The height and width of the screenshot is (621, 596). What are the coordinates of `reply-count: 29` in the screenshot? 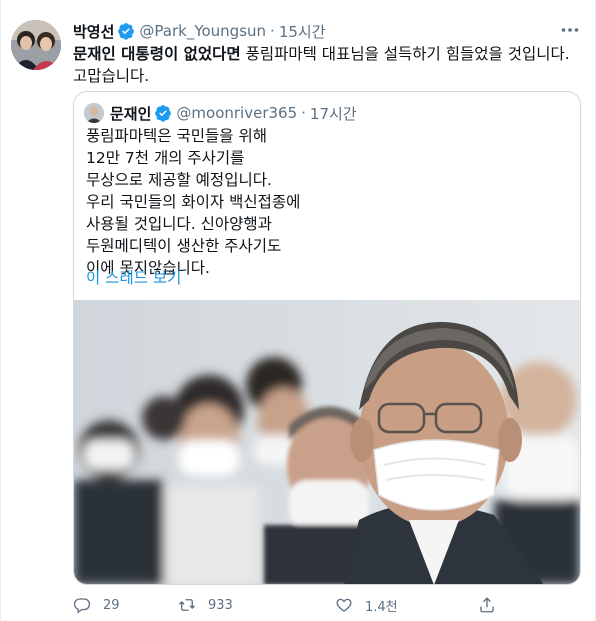 It's located at (111, 605).